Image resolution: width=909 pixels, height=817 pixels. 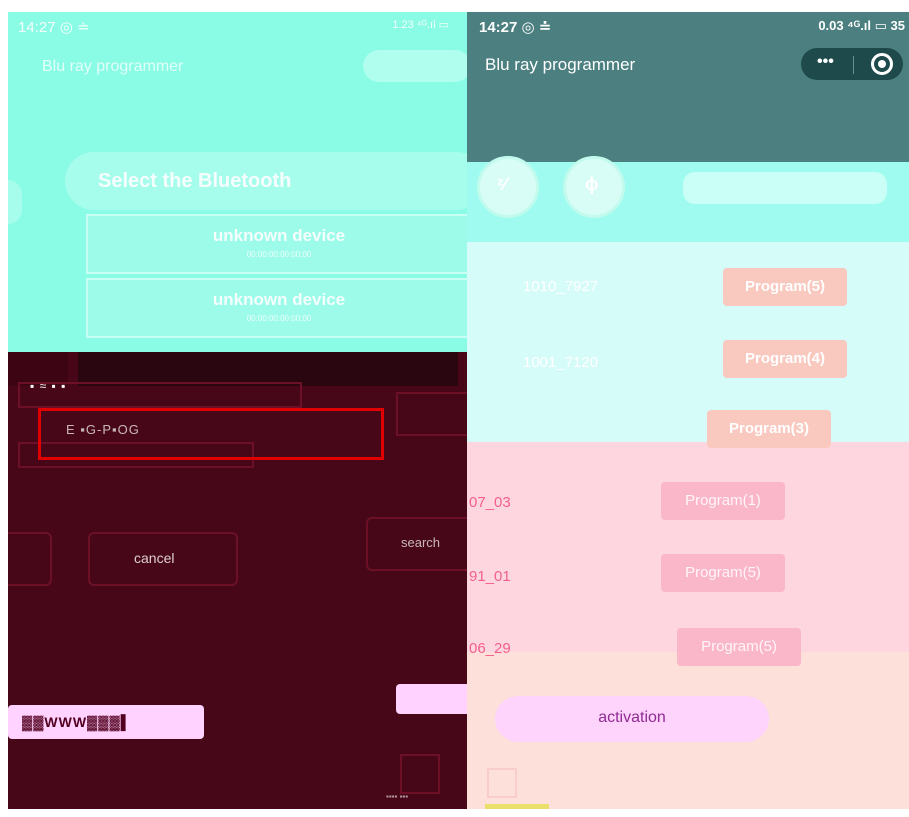 What do you see at coordinates (420, 25) in the screenshot?
I see `status-bar-indicators: 1.23 ⁴ᴳ.ıl ▭` at bounding box center [420, 25].